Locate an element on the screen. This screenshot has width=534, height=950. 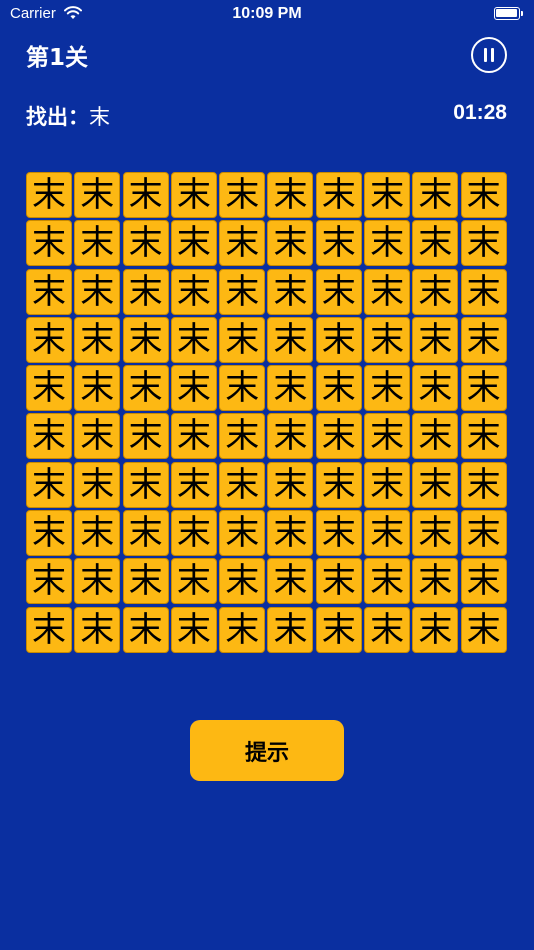
hint-button: 提示 is located at coordinates (267, 750).